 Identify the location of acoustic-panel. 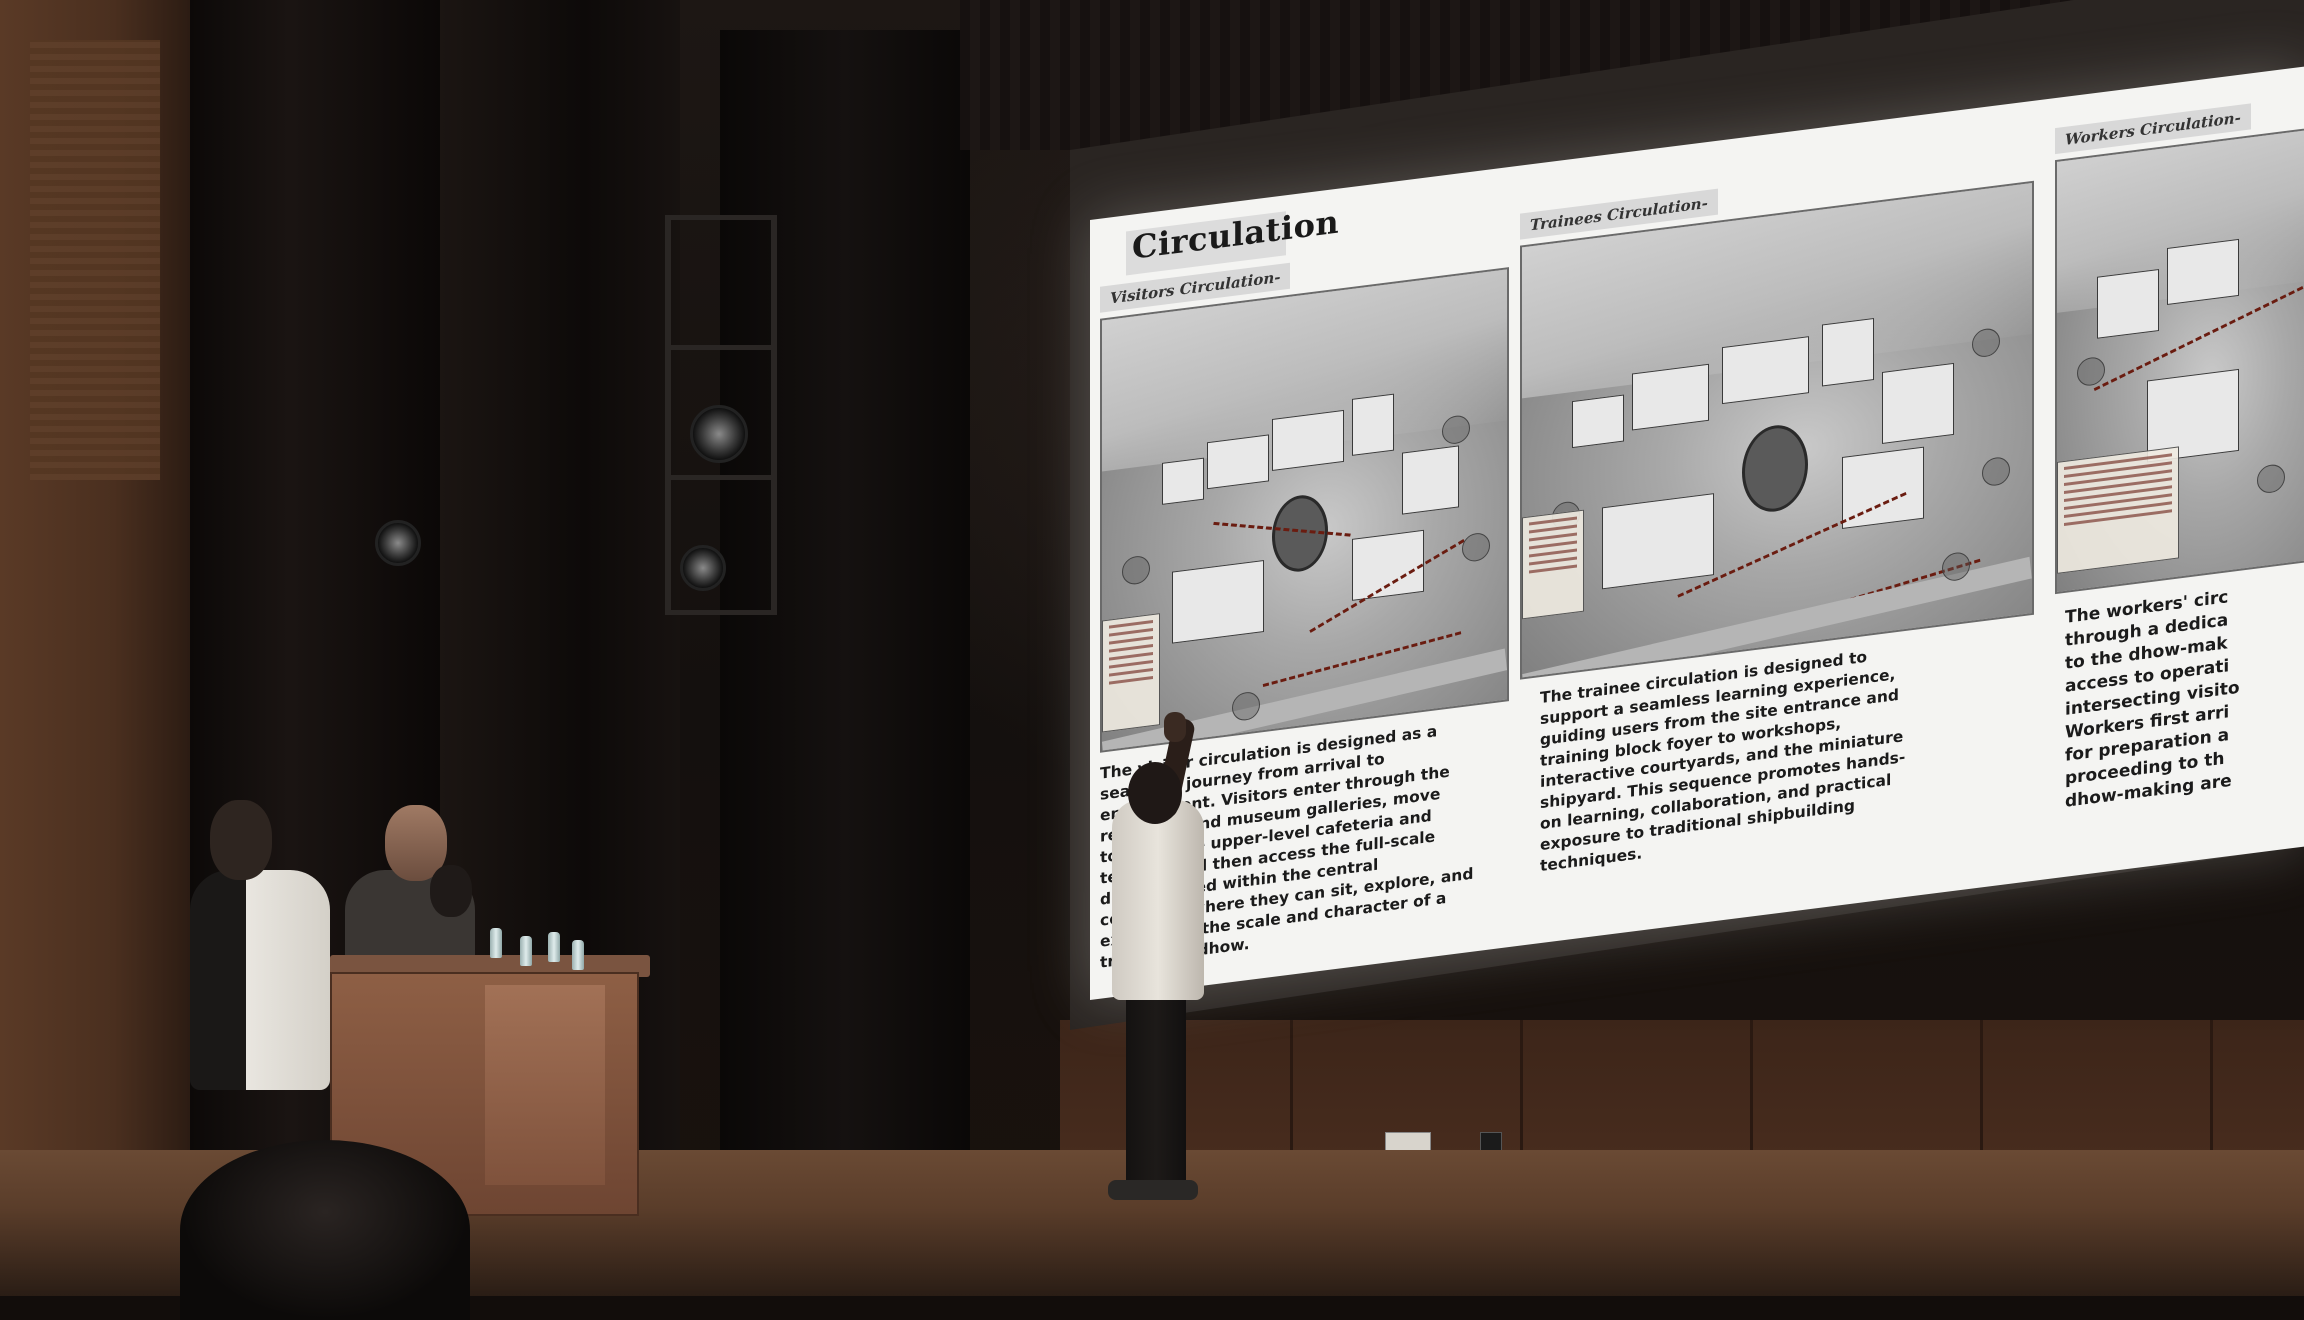
(95, 260).